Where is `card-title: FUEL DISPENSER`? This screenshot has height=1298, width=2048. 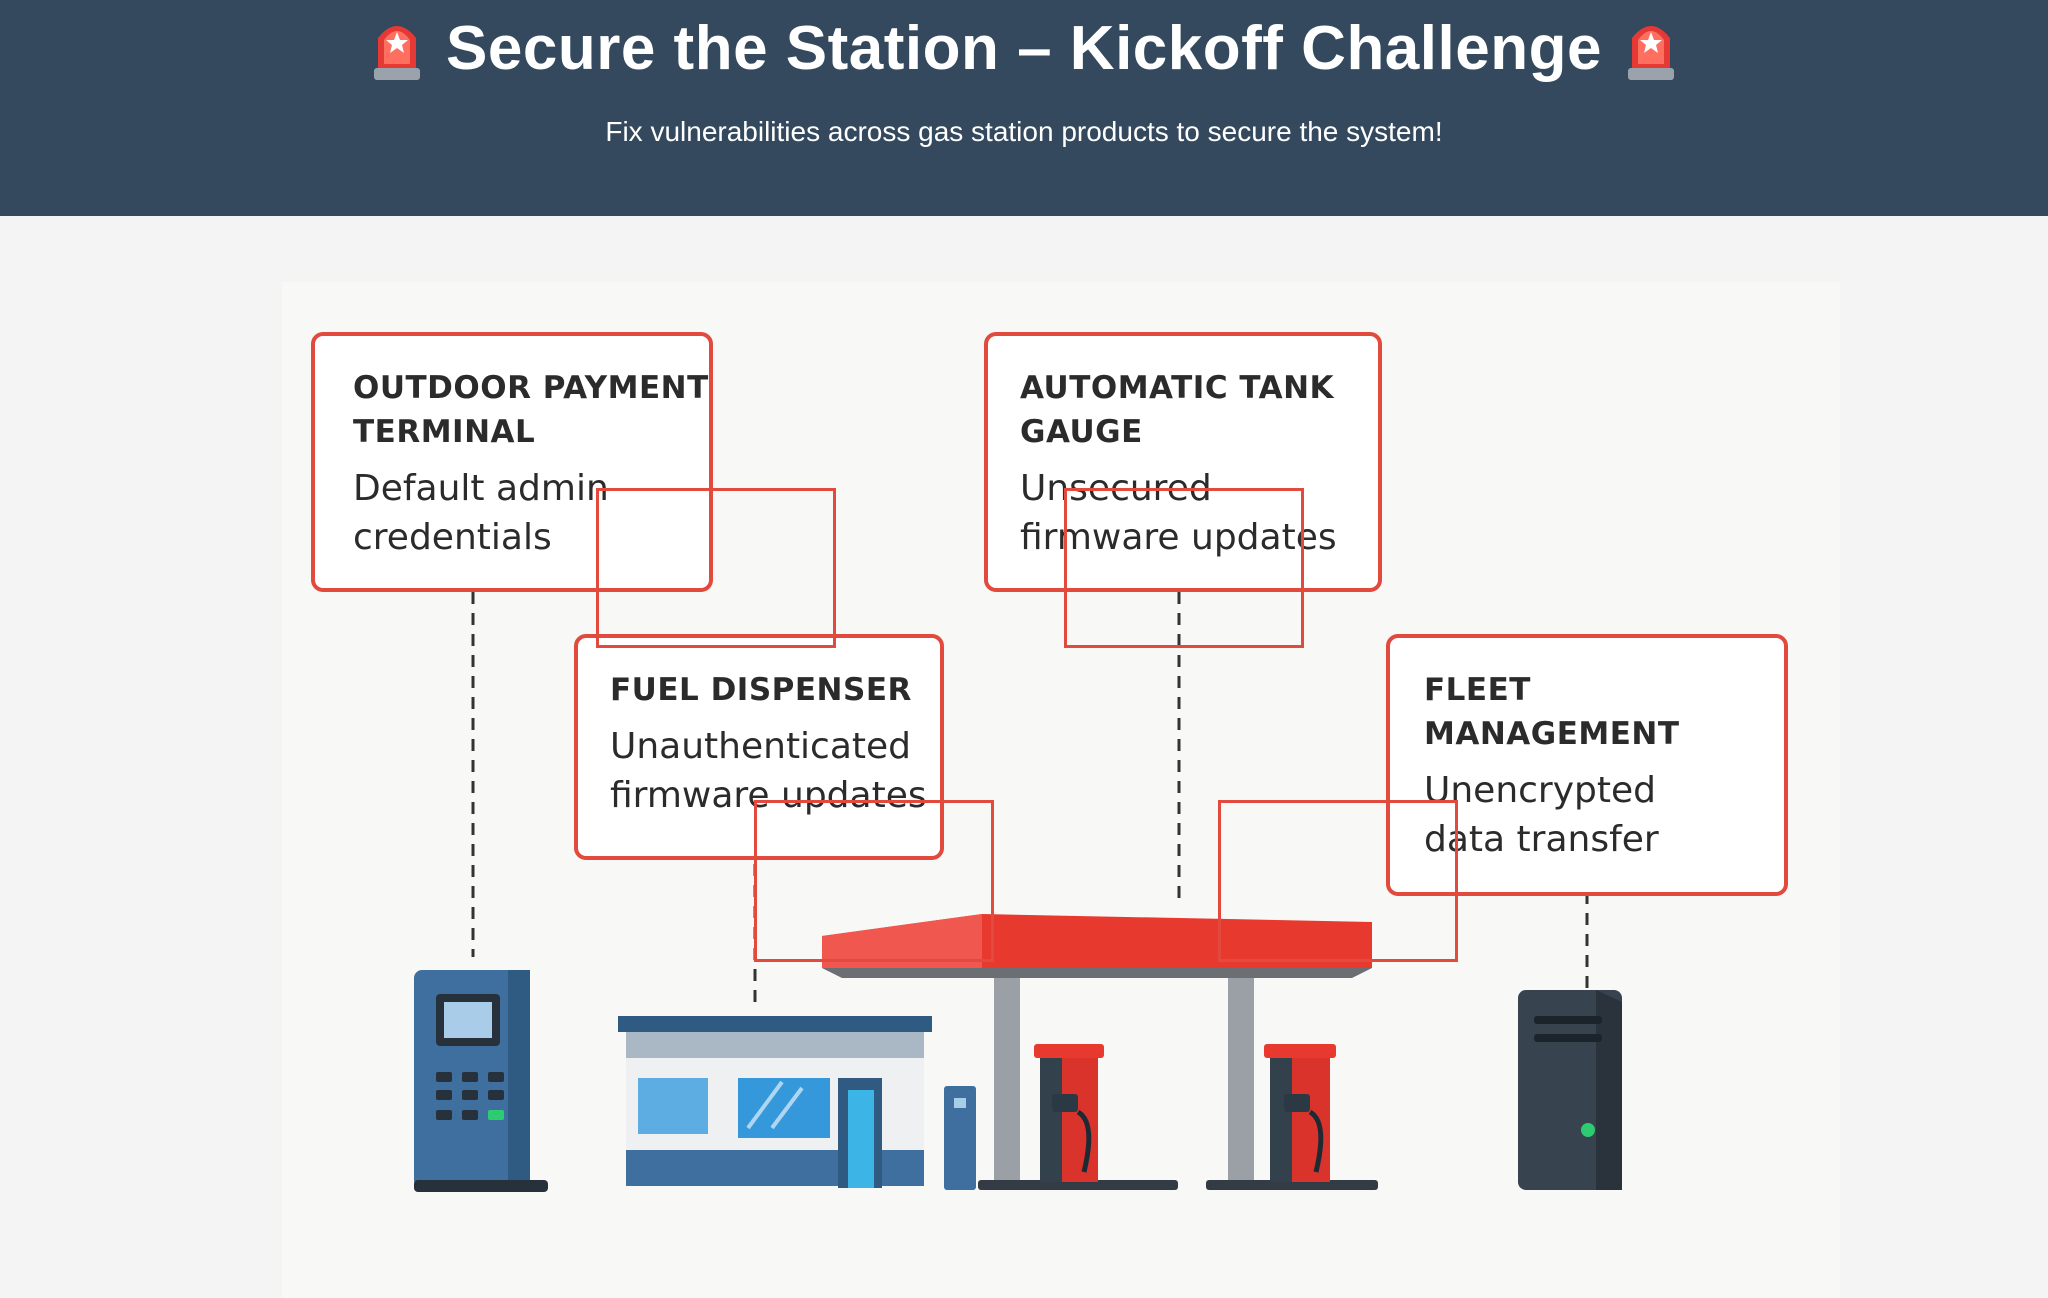 card-title: FUEL DISPENSER is located at coordinates (775, 690).